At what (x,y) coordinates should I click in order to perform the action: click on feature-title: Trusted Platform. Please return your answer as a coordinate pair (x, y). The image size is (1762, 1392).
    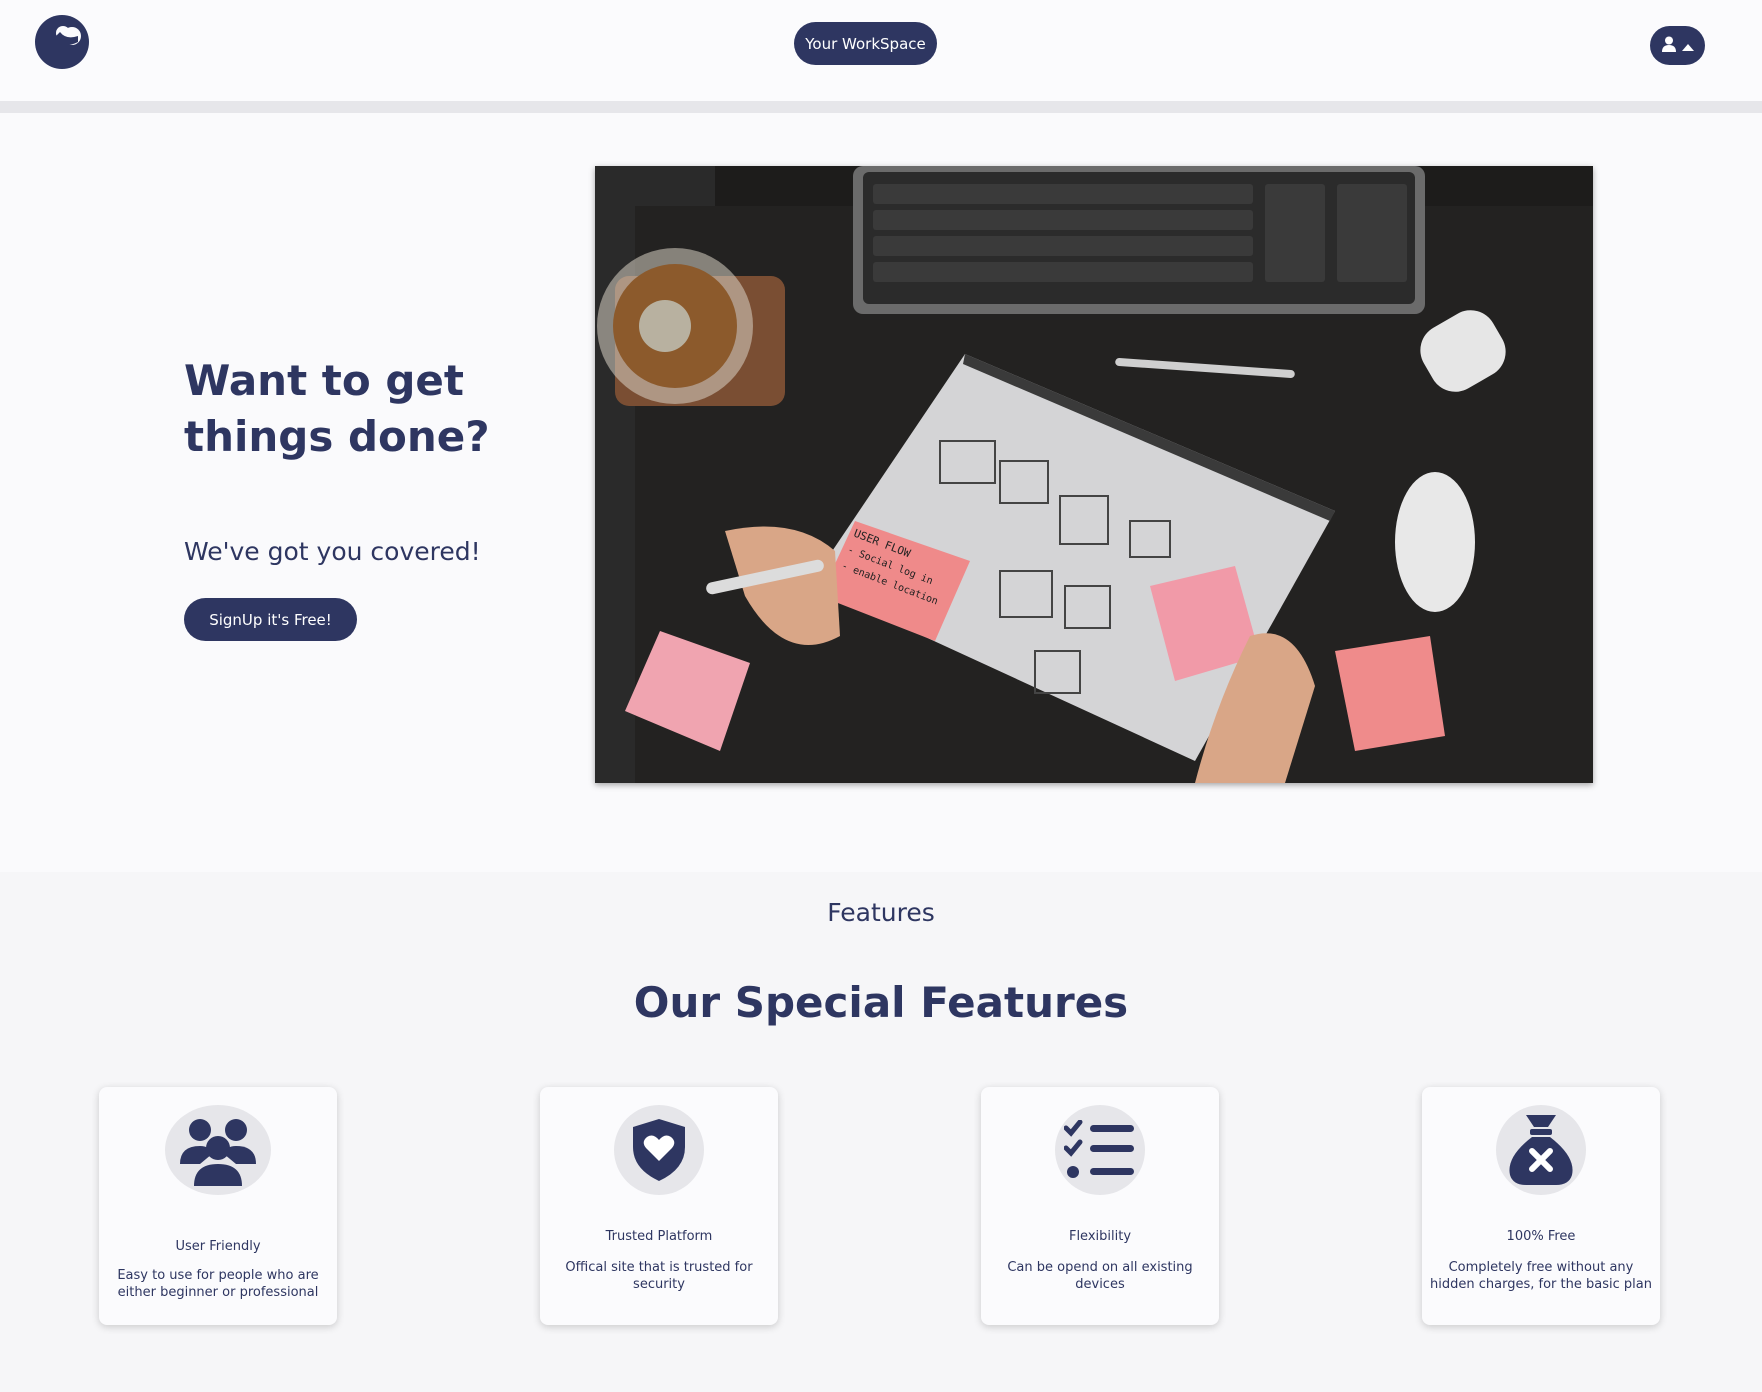
    Looking at the image, I should click on (659, 1236).